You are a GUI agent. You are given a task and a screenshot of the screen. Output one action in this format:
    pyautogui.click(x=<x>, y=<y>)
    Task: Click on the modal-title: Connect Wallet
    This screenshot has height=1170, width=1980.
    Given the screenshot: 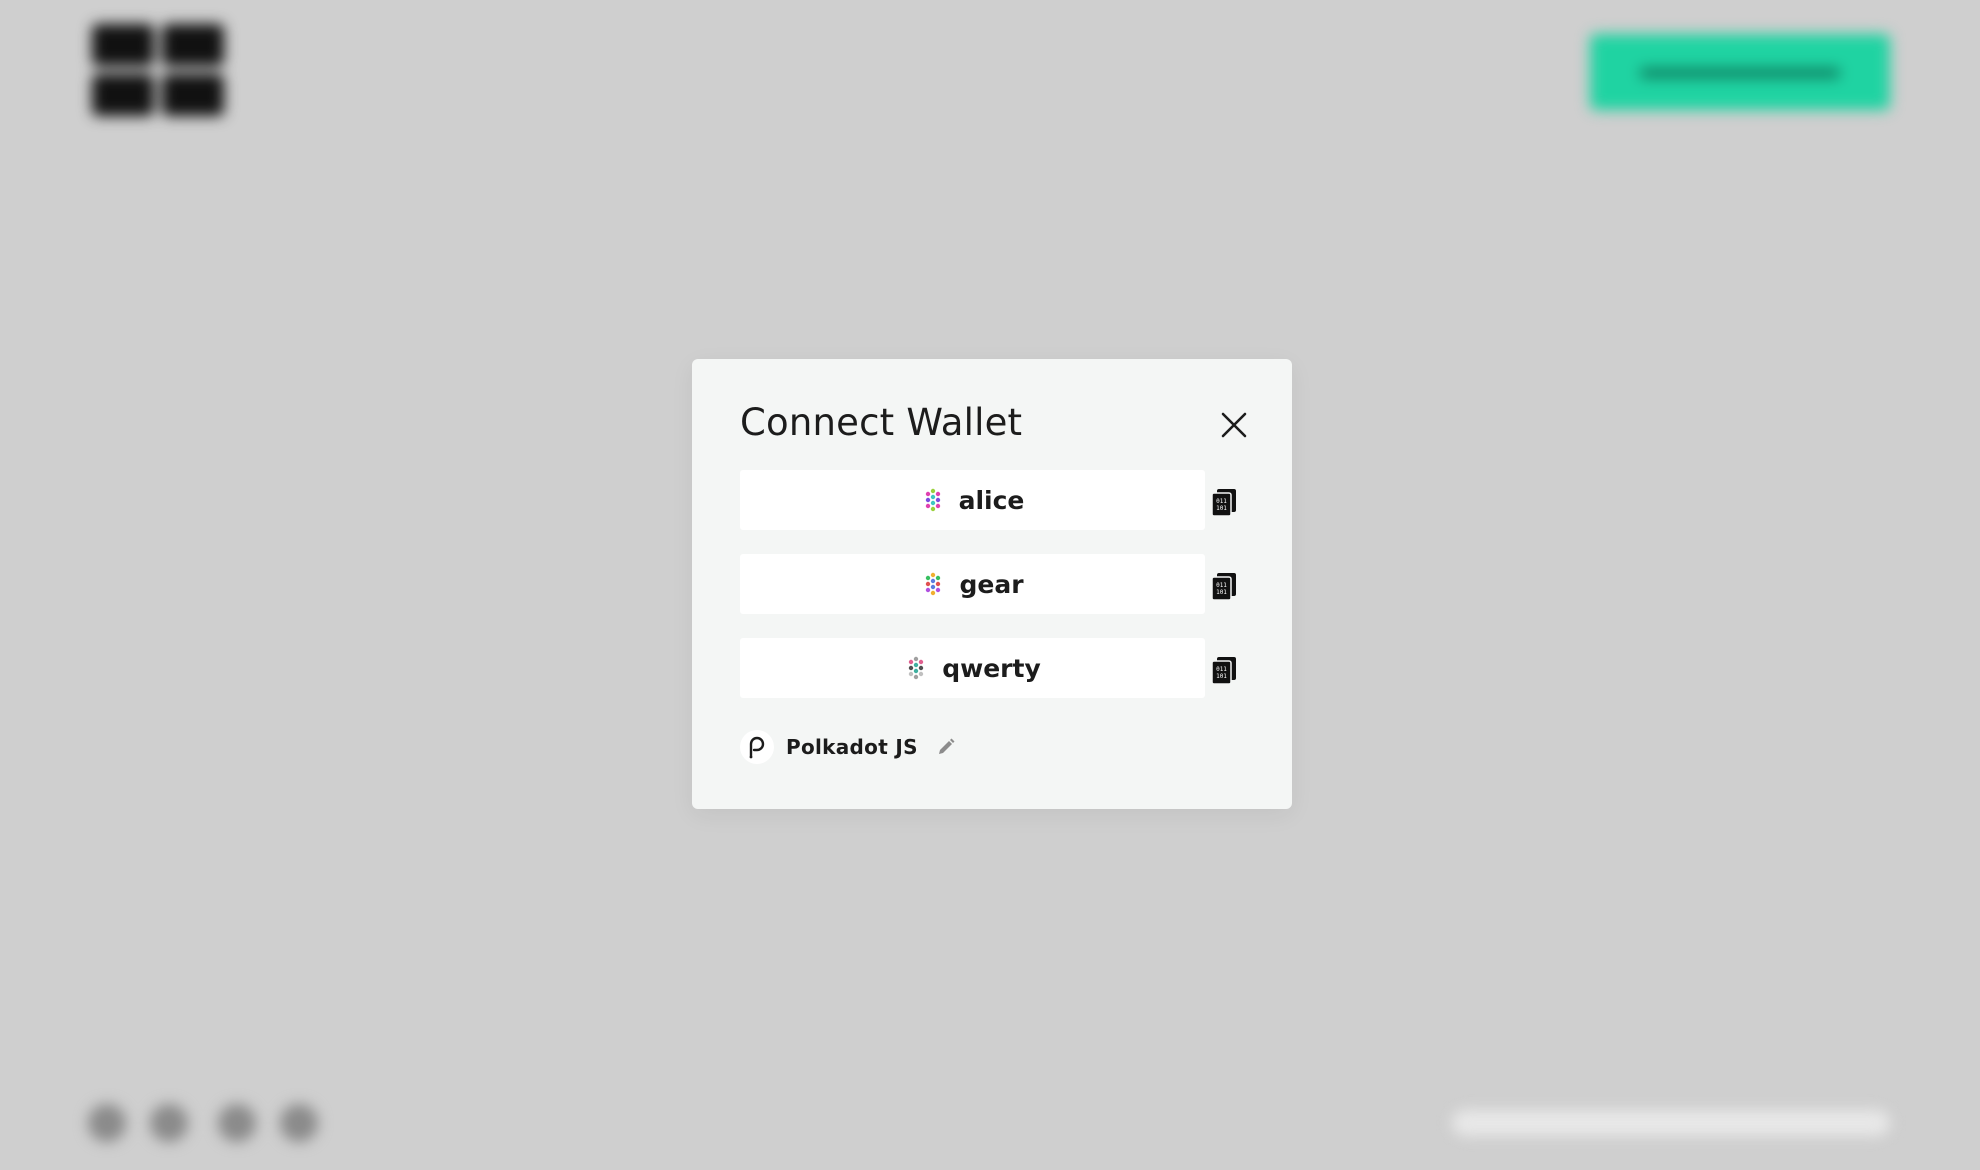 What is the action you would take?
    pyautogui.click(x=881, y=422)
    